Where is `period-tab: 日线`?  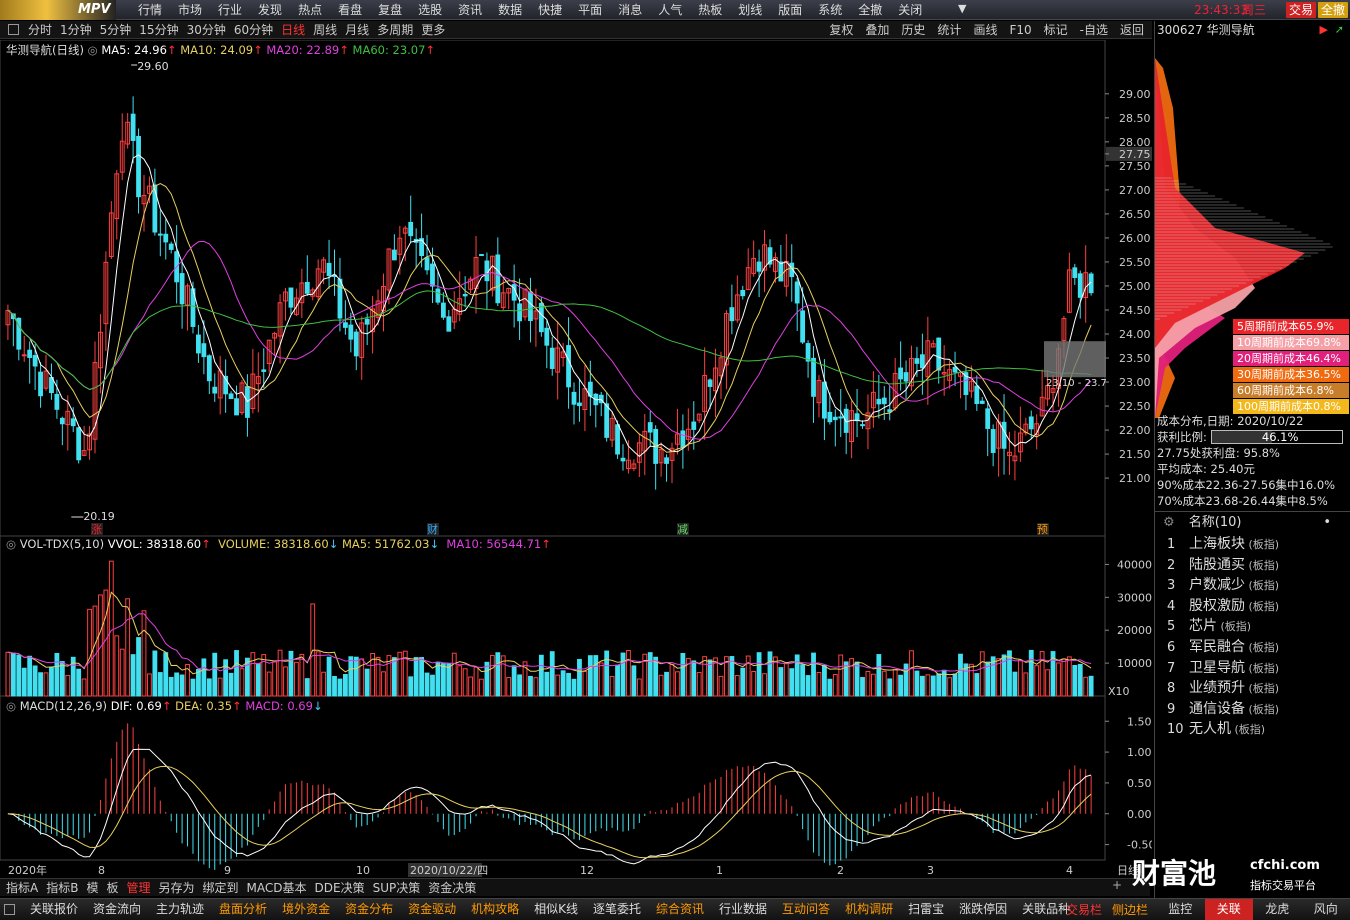
period-tab: 日线 is located at coordinates (293, 30).